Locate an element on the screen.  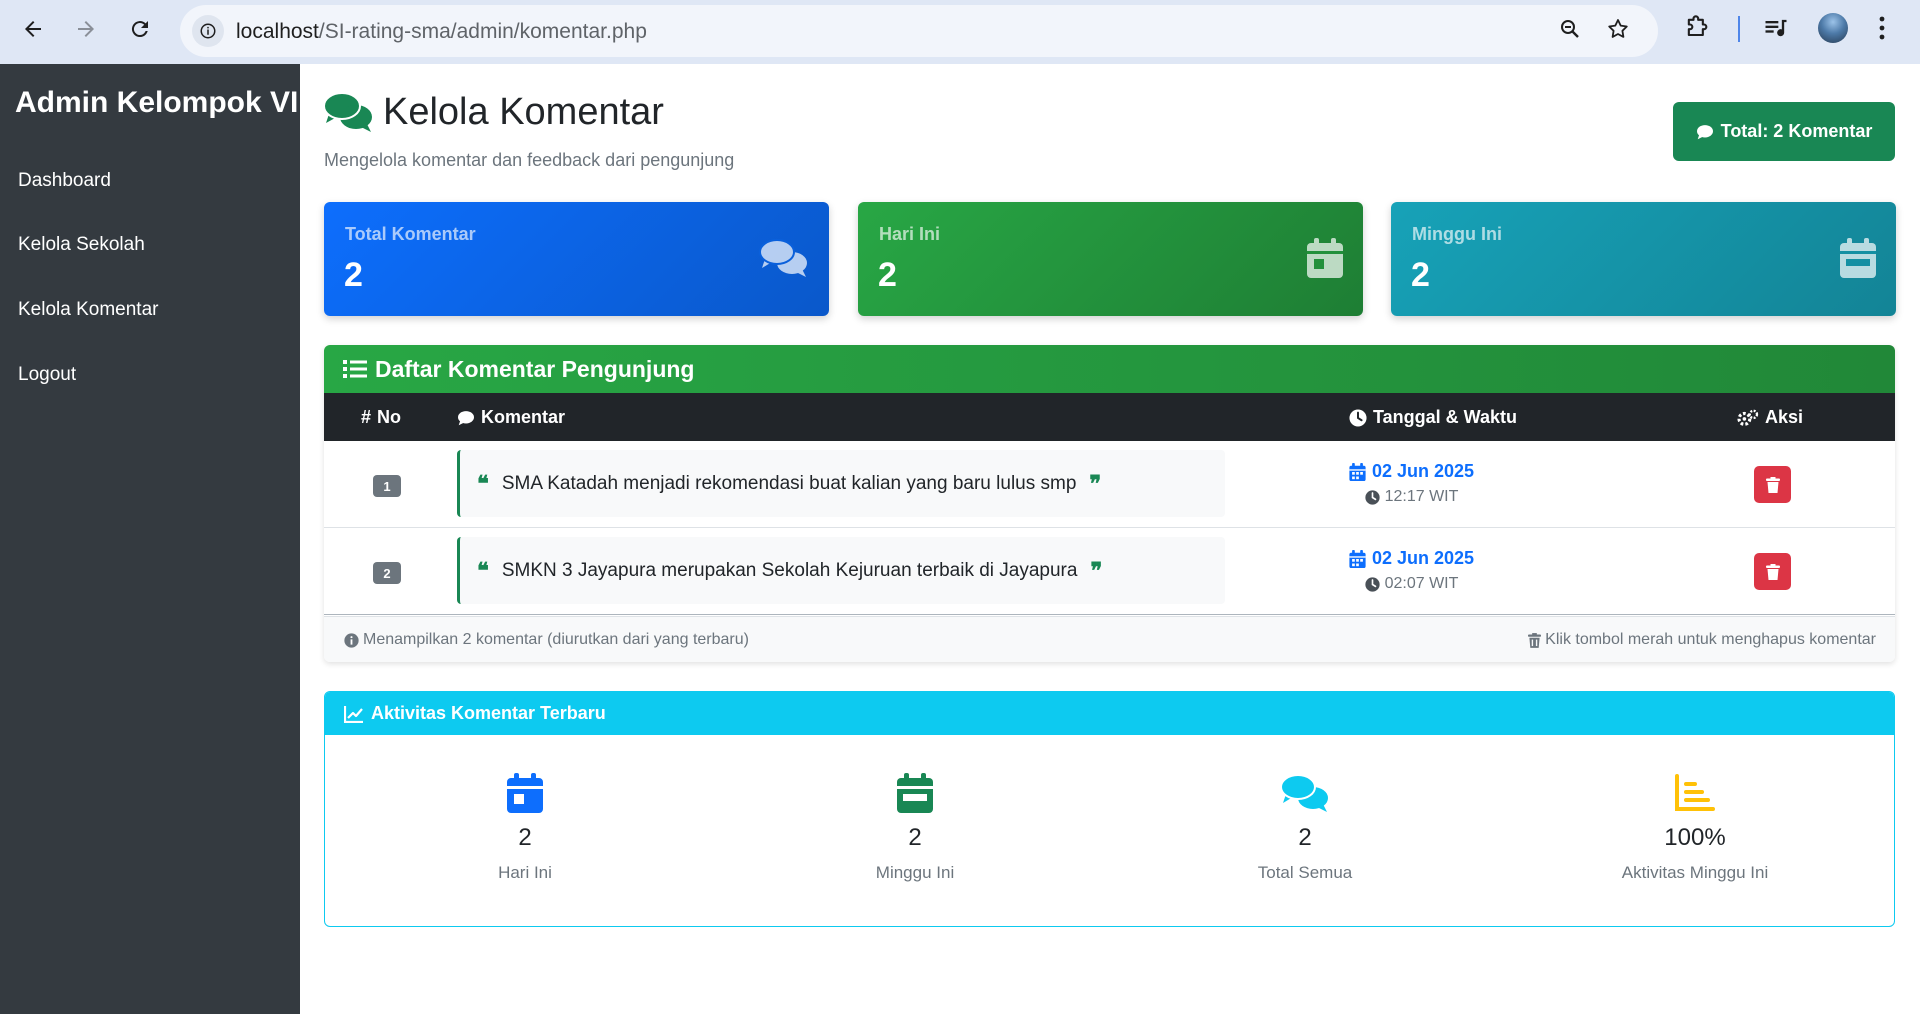
stat-card-week: Minggu Ini 2 is located at coordinates (1643, 259).